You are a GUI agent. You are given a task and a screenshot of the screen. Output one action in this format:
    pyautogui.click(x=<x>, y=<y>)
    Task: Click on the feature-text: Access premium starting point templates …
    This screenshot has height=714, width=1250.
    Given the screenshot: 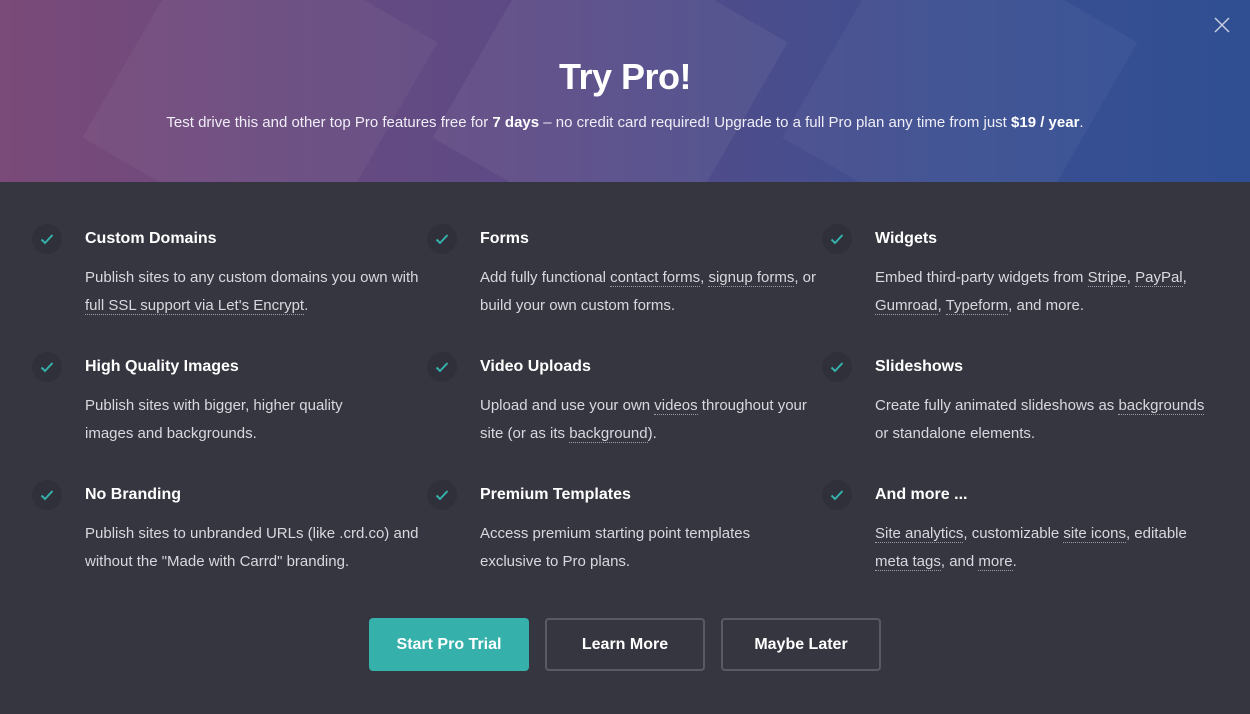 What is the action you would take?
    pyautogui.click(x=615, y=547)
    